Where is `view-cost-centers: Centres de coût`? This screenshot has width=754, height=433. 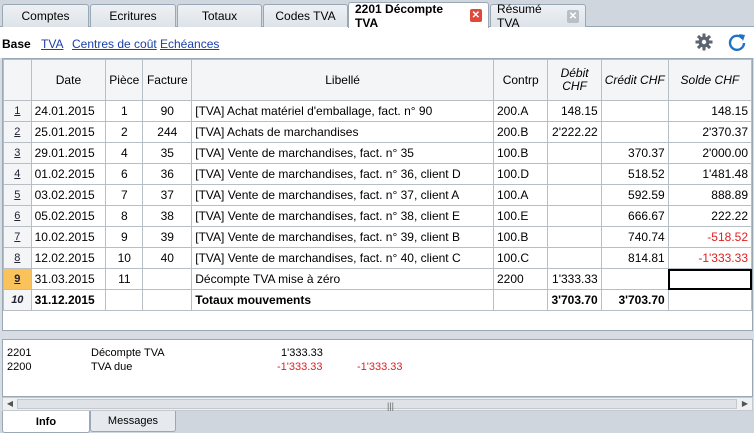
view-cost-centers: Centres de coût is located at coordinates (114, 44).